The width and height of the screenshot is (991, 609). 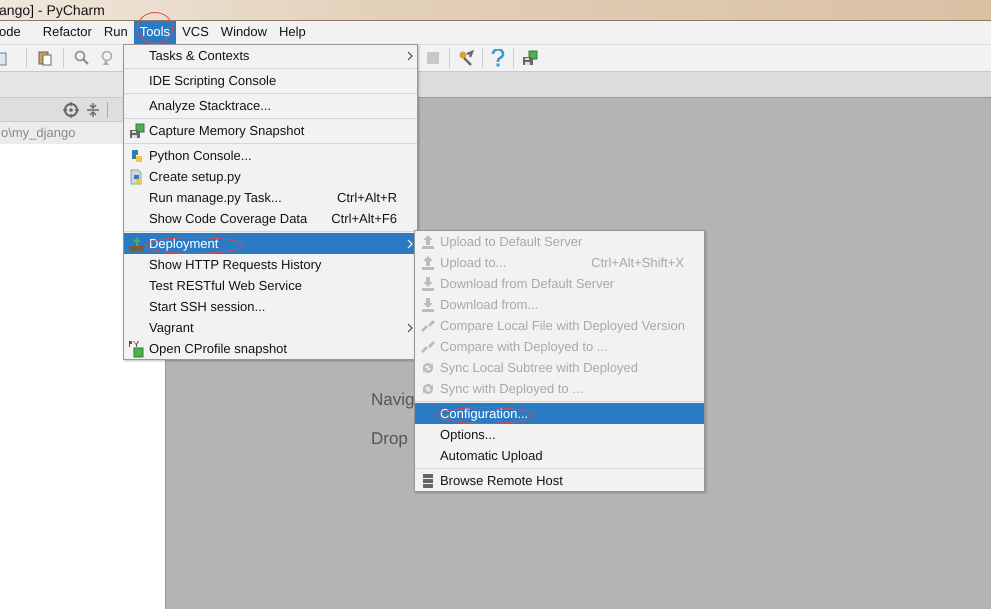 I want to click on menu-item: Create setup.py, so click(x=270, y=176).